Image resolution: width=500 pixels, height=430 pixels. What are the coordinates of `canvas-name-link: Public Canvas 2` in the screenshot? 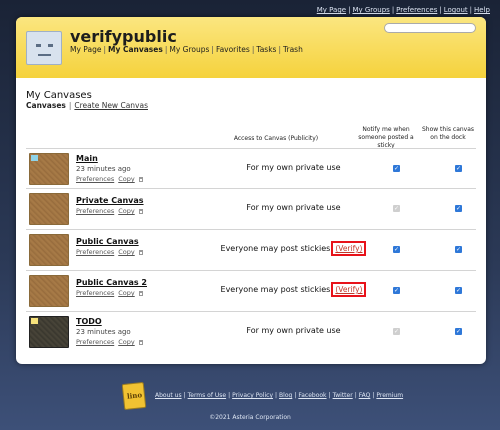 It's located at (111, 282).